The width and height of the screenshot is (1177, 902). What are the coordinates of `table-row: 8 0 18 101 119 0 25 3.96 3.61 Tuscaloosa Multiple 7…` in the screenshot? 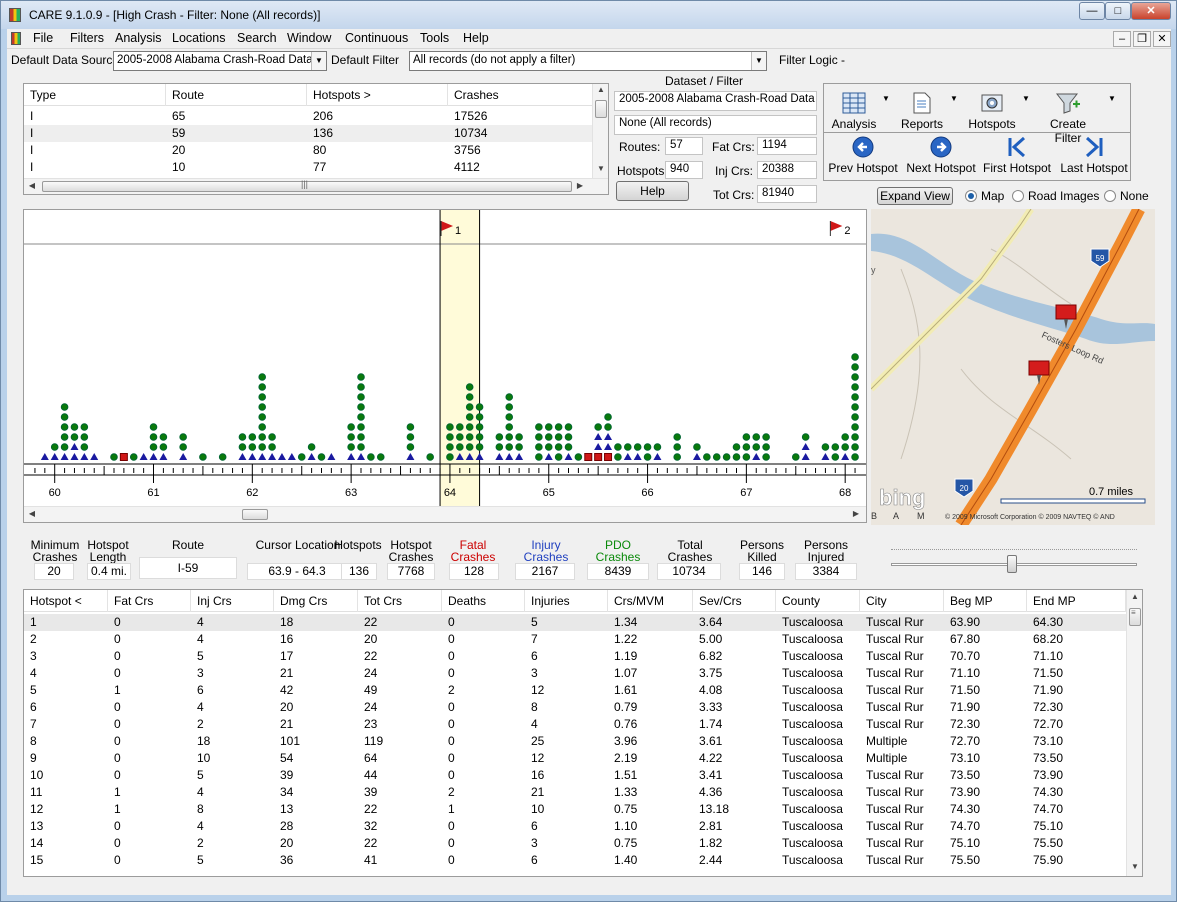 It's located at (575, 741).